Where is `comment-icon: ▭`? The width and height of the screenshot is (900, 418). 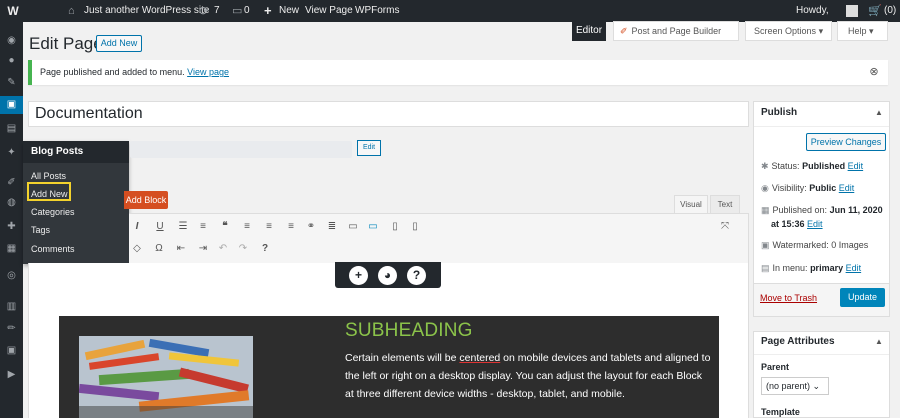 comment-icon: ▭ is located at coordinates (237, 11).